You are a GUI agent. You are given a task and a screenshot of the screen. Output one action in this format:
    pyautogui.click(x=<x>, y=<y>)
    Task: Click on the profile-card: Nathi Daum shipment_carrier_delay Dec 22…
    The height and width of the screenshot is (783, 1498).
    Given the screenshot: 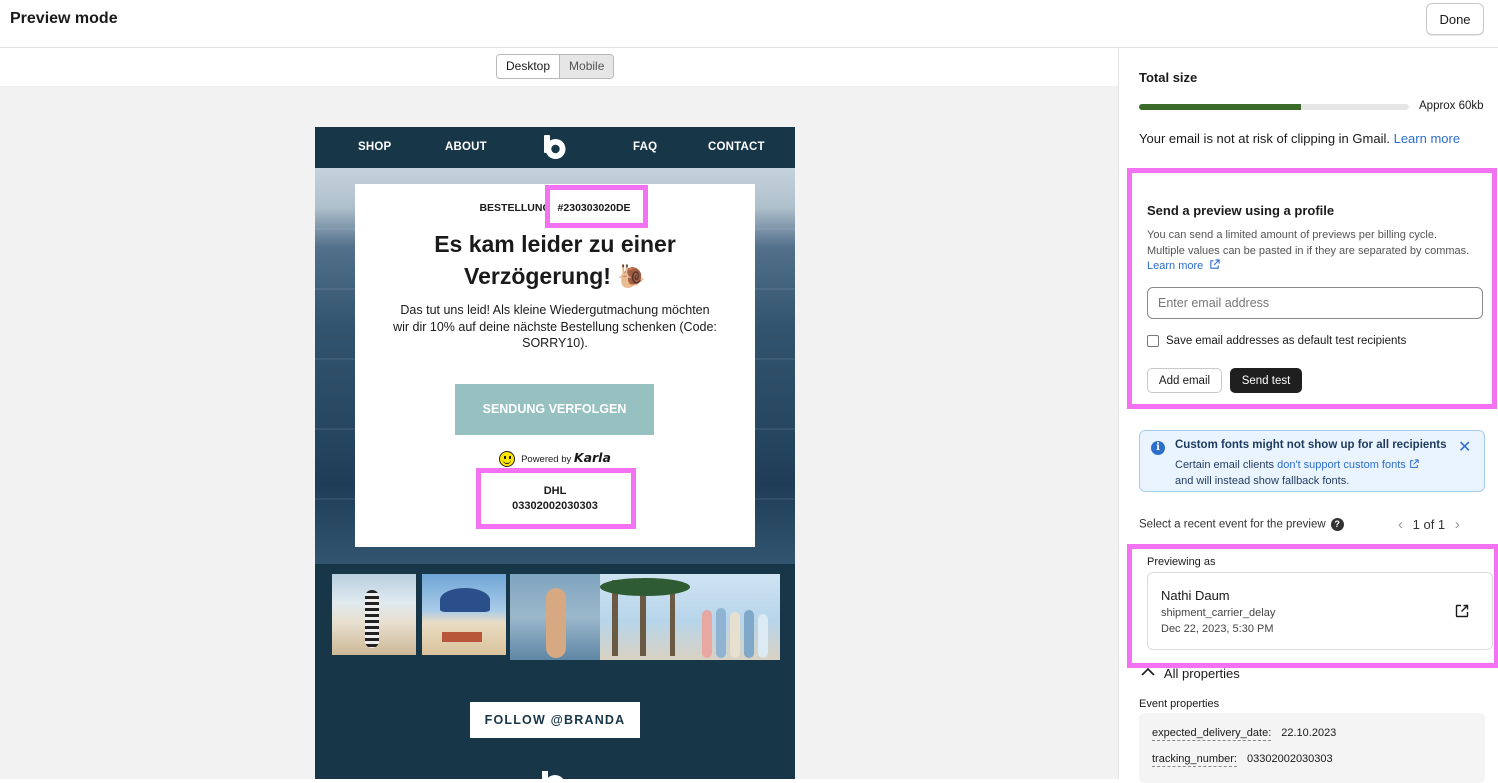 What is the action you would take?
    pyautogui.click(x=1320, y=611)
    